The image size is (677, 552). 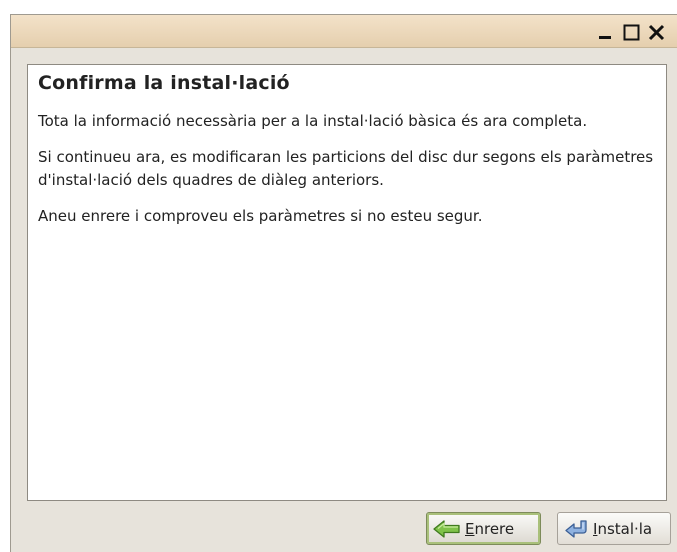 What do you see at coordinates (164, 83) in the screenshot?
I see `page-title: Confirma la instal·lació` at bounding box center [164, 83].